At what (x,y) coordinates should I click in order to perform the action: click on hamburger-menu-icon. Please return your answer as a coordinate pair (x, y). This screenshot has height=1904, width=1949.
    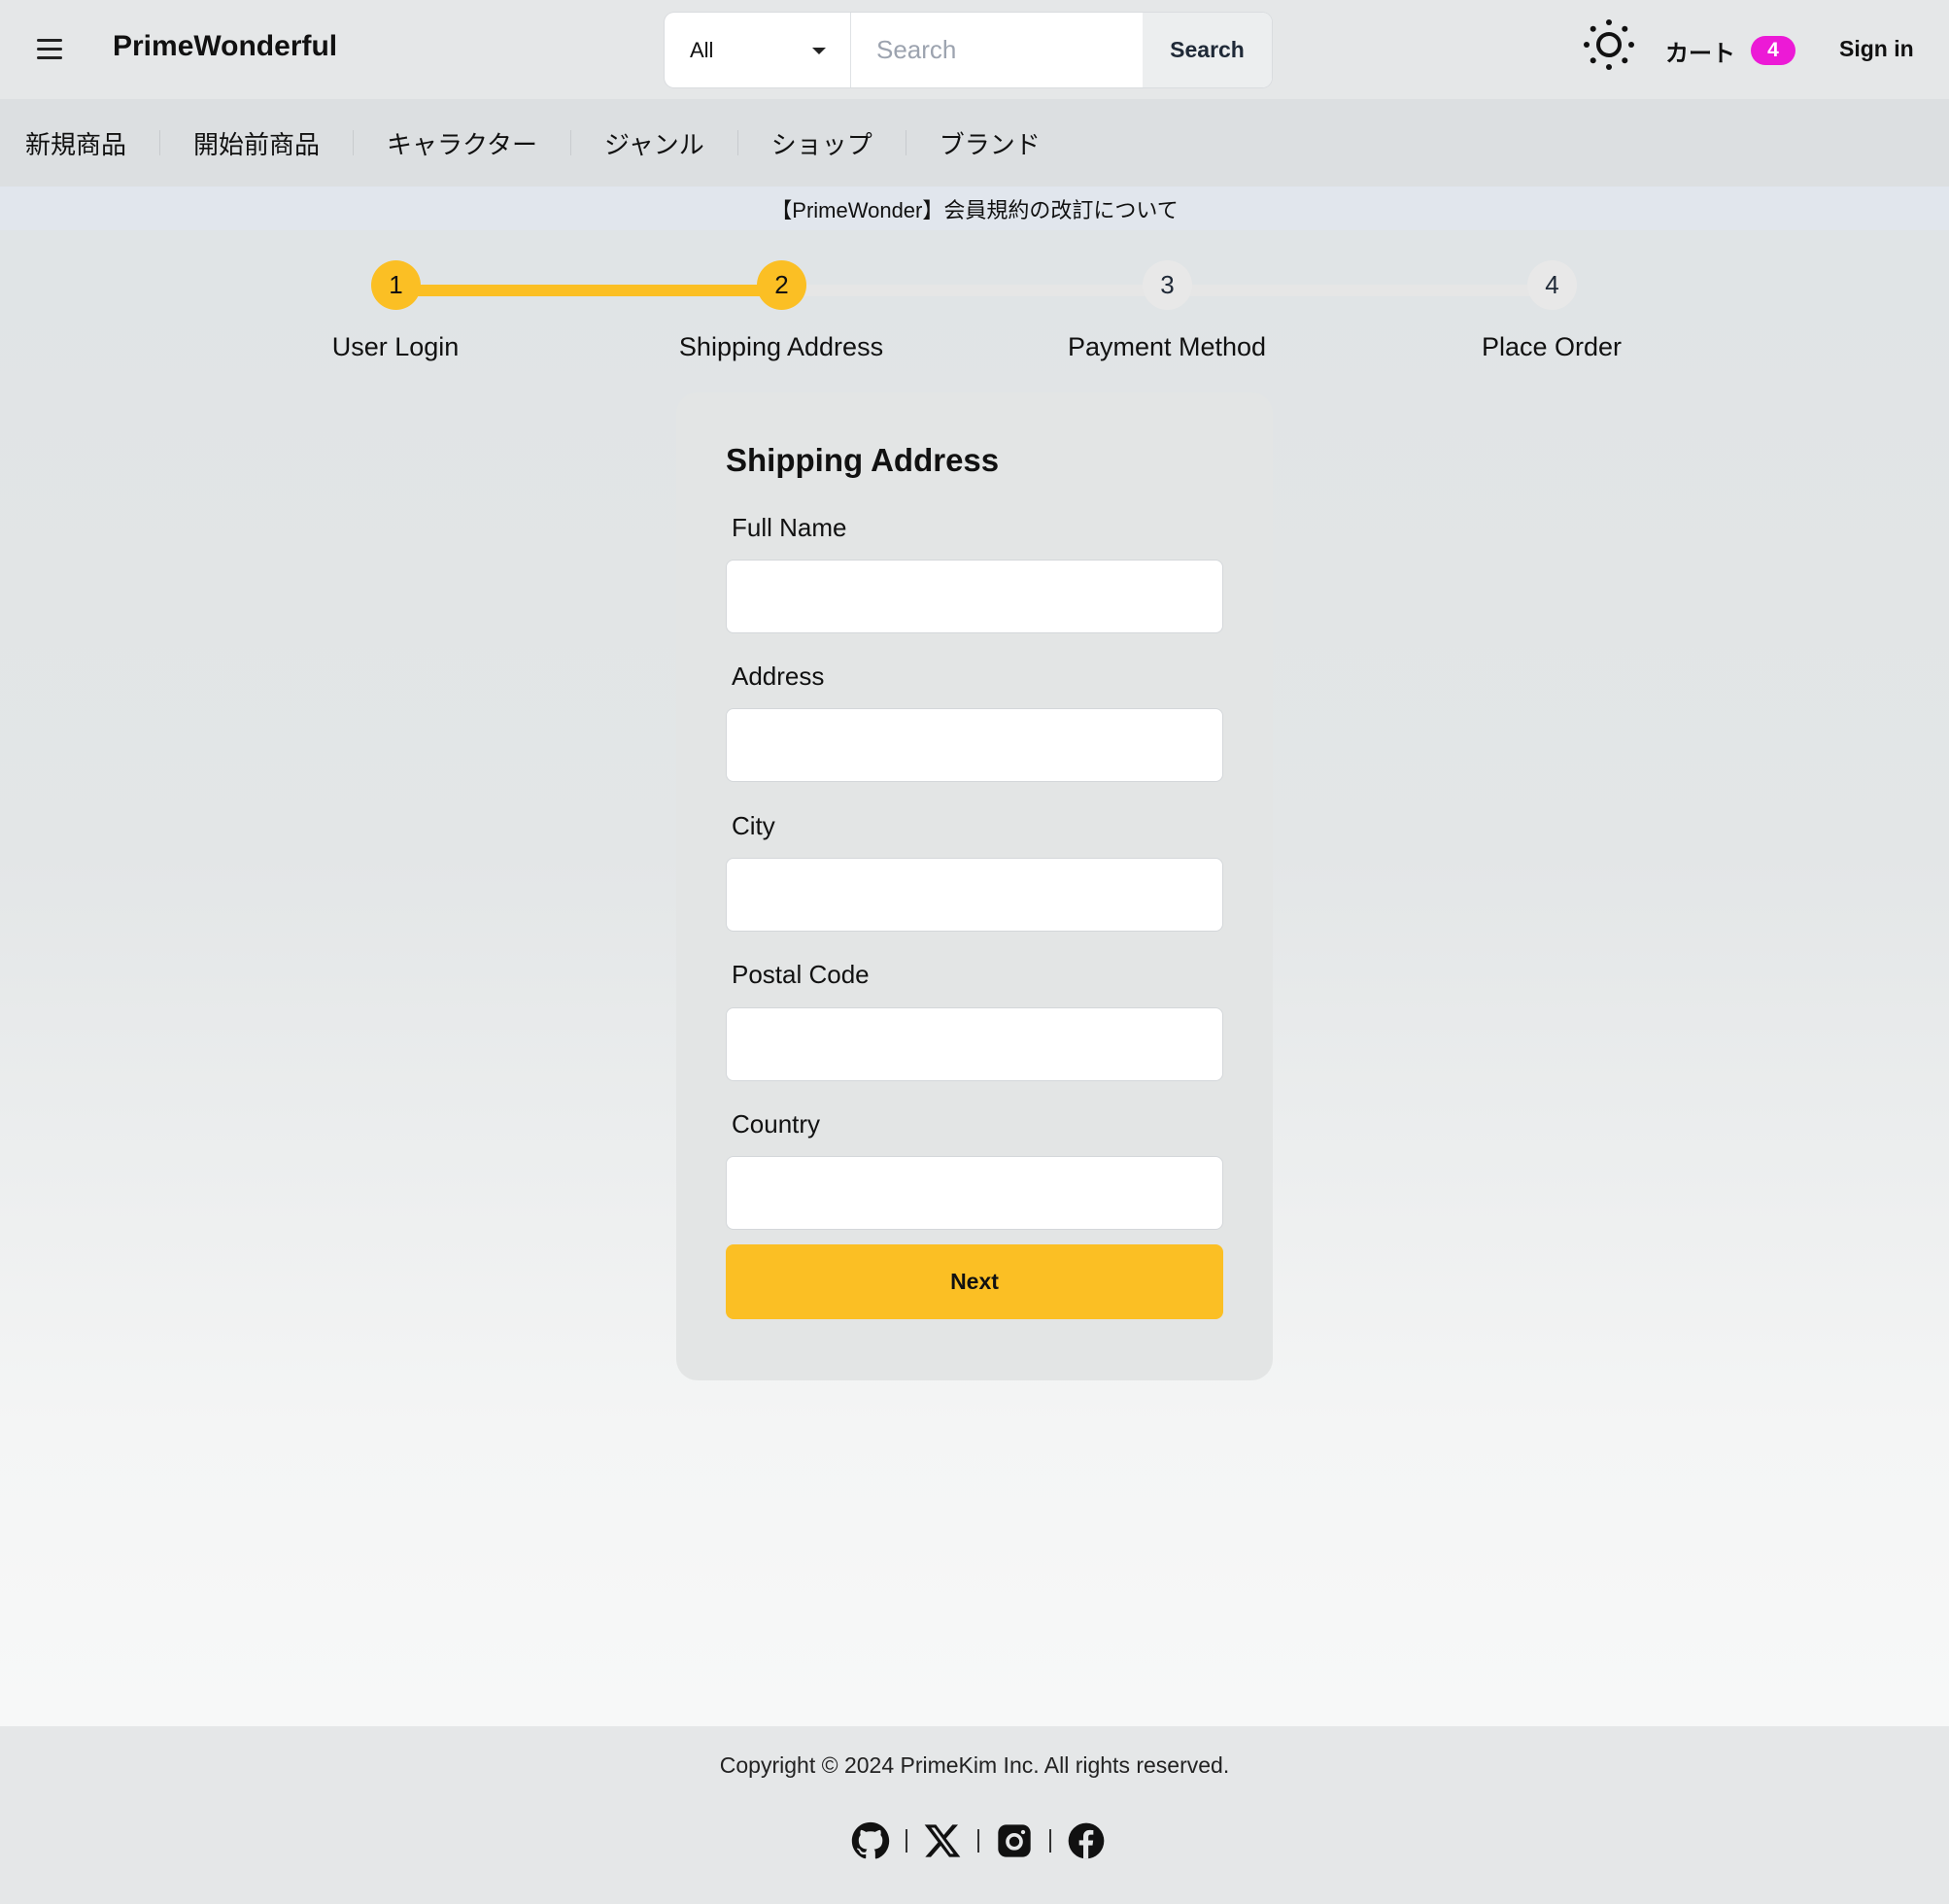
    Looking at the image, I should click on (49, 49).